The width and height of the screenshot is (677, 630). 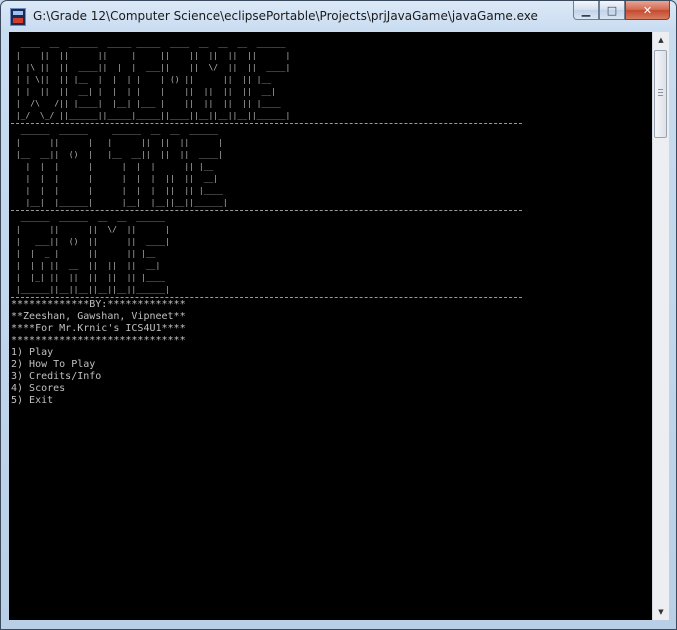 I want to click on grip-icon, so click(x=660, y=93).